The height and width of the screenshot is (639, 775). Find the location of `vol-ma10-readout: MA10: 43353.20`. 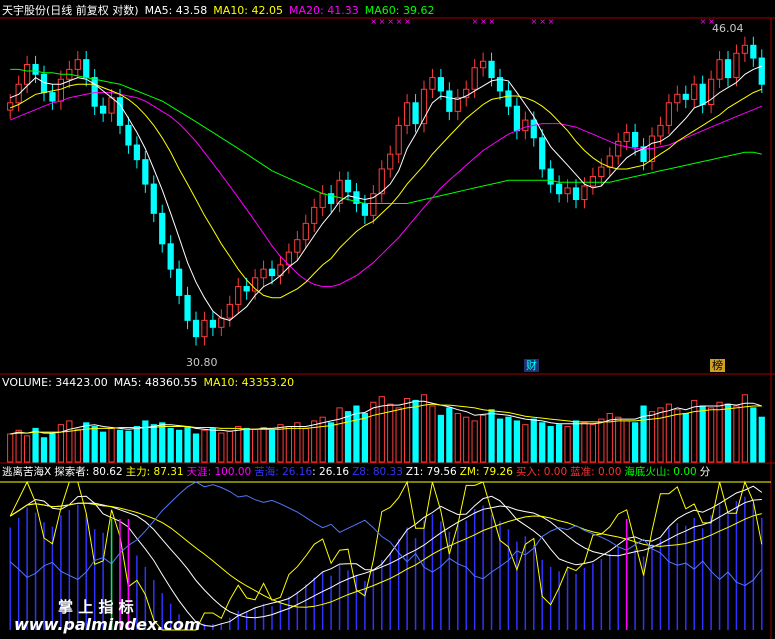

vol-ma10-readout: MA10: 43353.20 is located at coordinates (249, 382).